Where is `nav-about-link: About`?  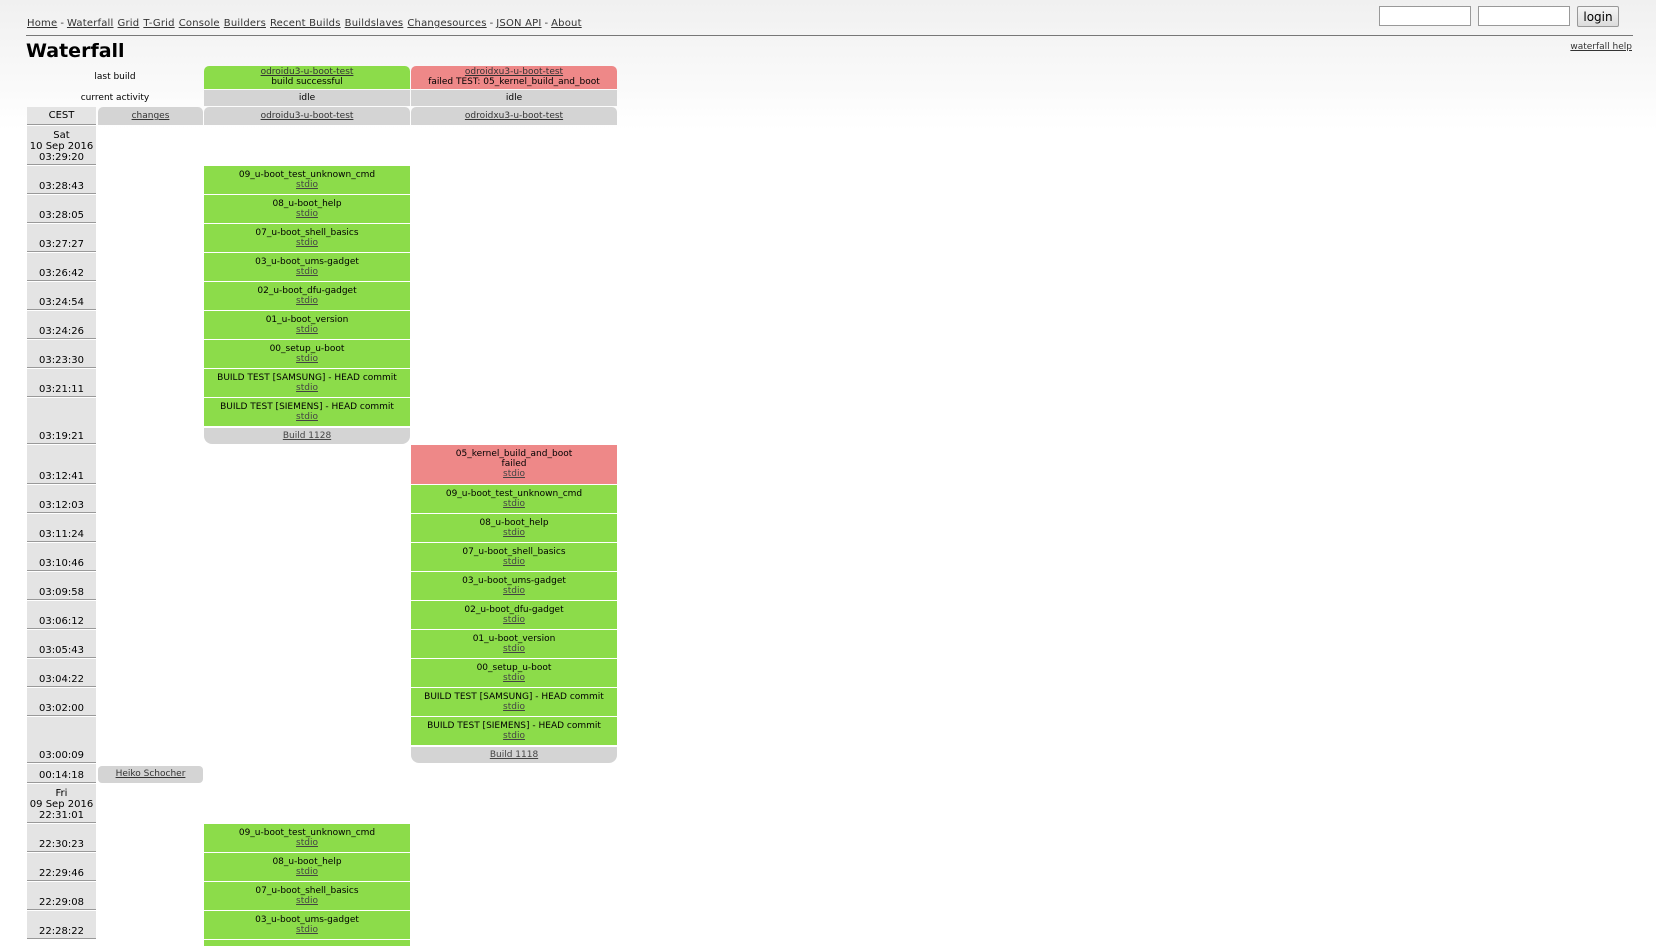
nav-about-link: About is located at coordinates (566, 23).